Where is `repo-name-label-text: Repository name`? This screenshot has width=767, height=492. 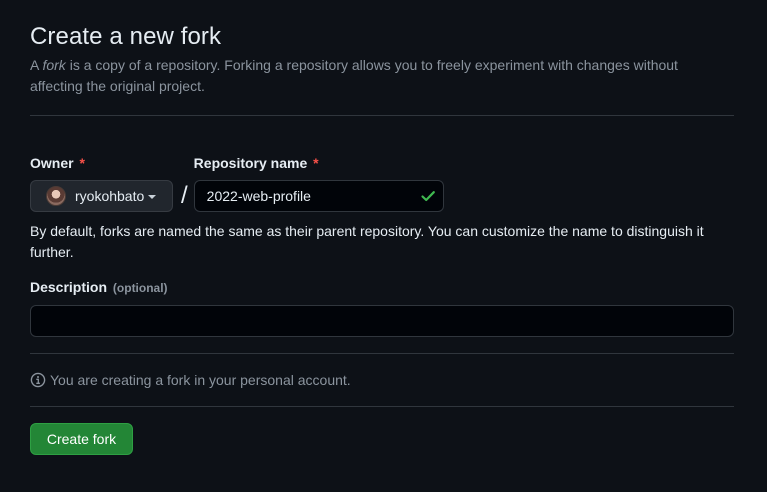 repo-name-label-text: Repository name is located at coordinates (250, 163).